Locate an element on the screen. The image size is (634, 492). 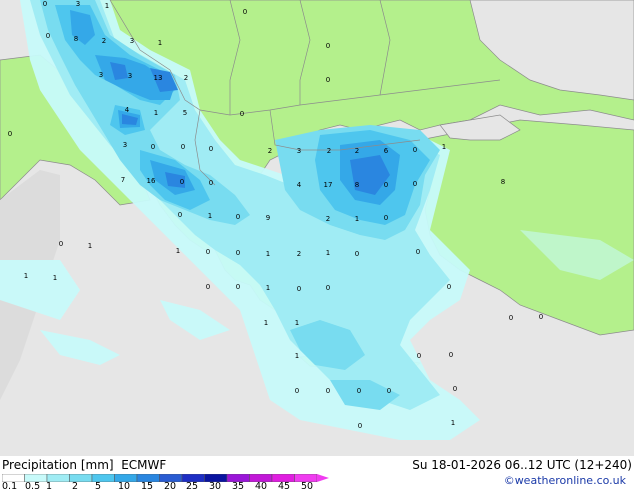
valid-time: Su 18-01-2026 06..12 UTC (12+240) is located at coordinates (522, 465).